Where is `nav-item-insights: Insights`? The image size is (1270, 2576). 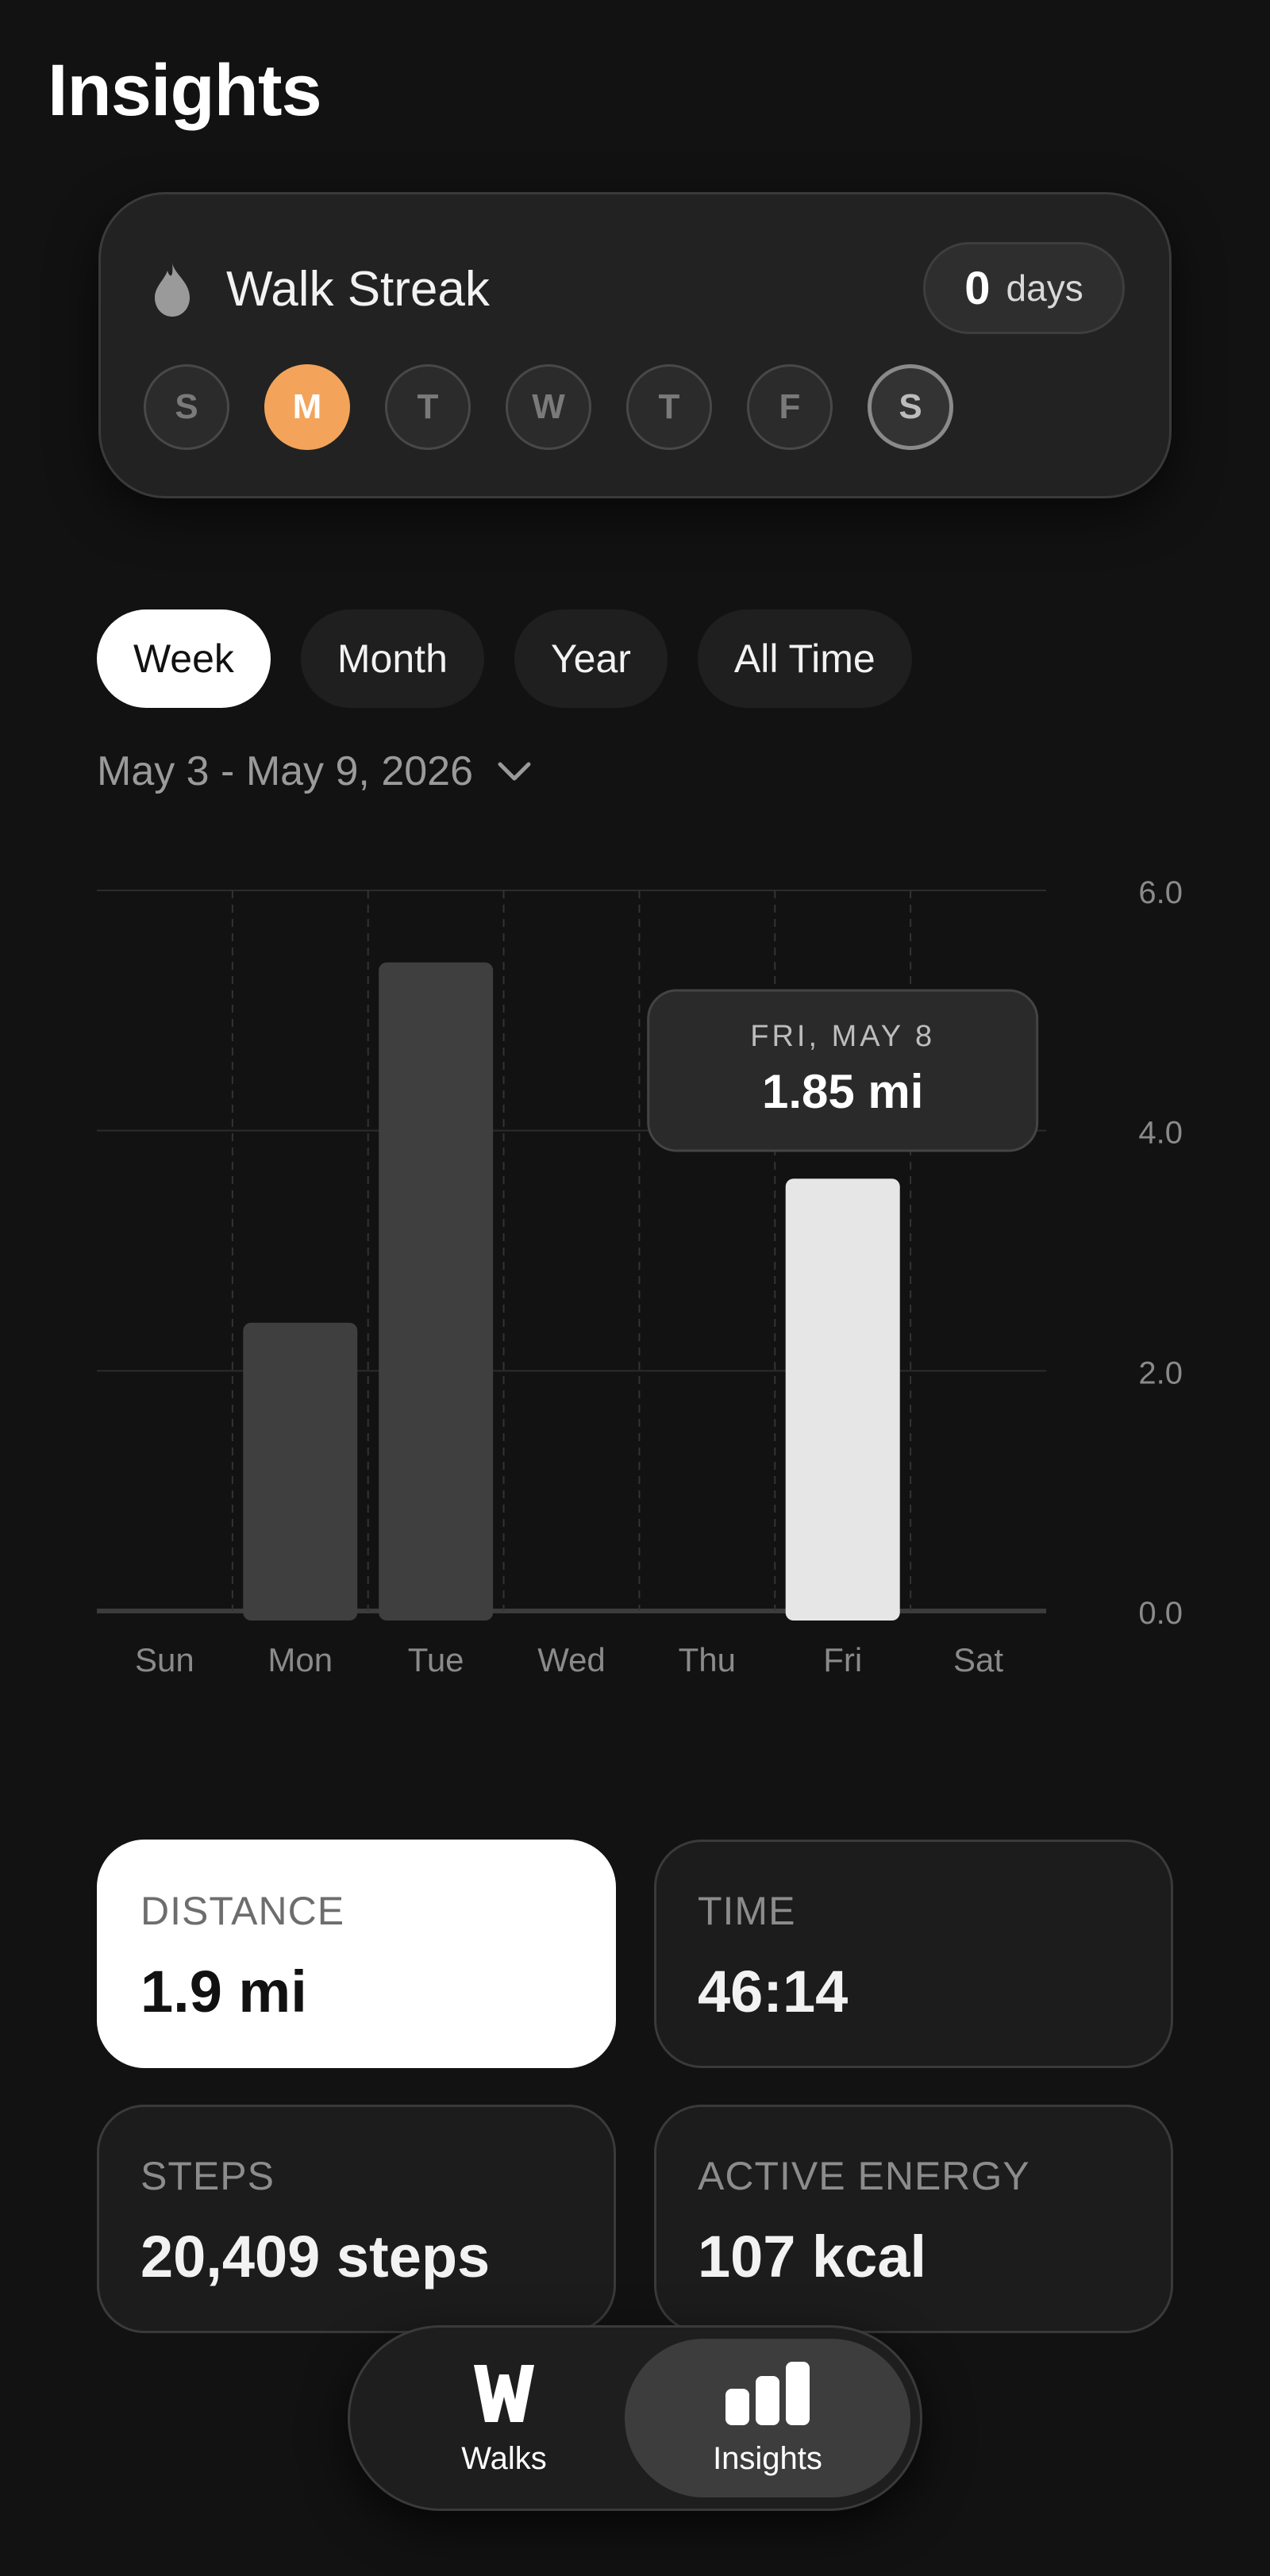 nav-item-insights: Insights is located at coordinates (767, 2418).